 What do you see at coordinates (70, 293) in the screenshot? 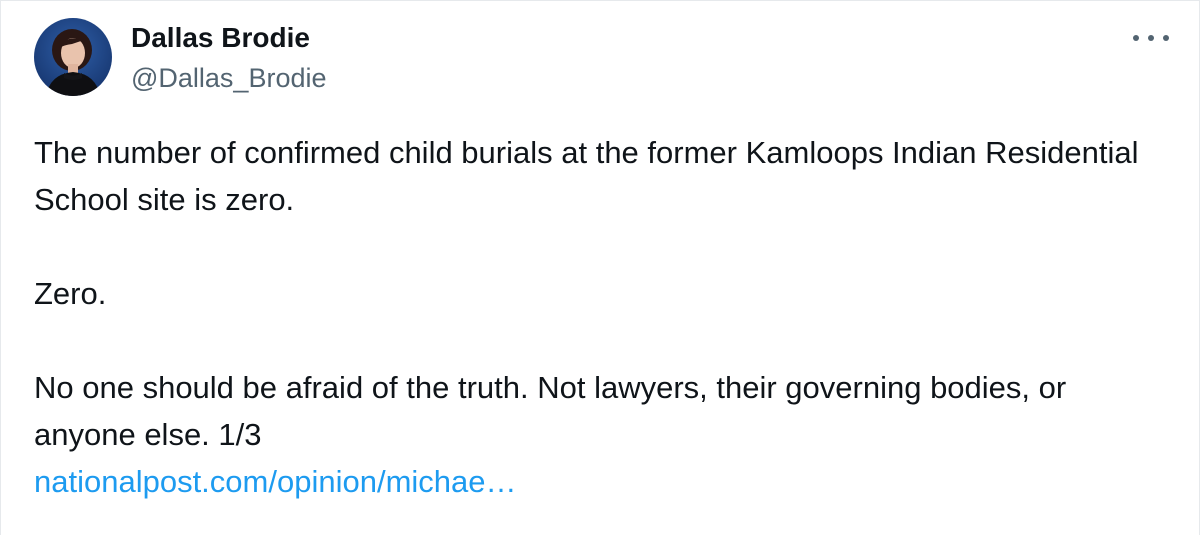
I see `tweet-paragraph-2: Zero.` at bounding box center [70, 293].